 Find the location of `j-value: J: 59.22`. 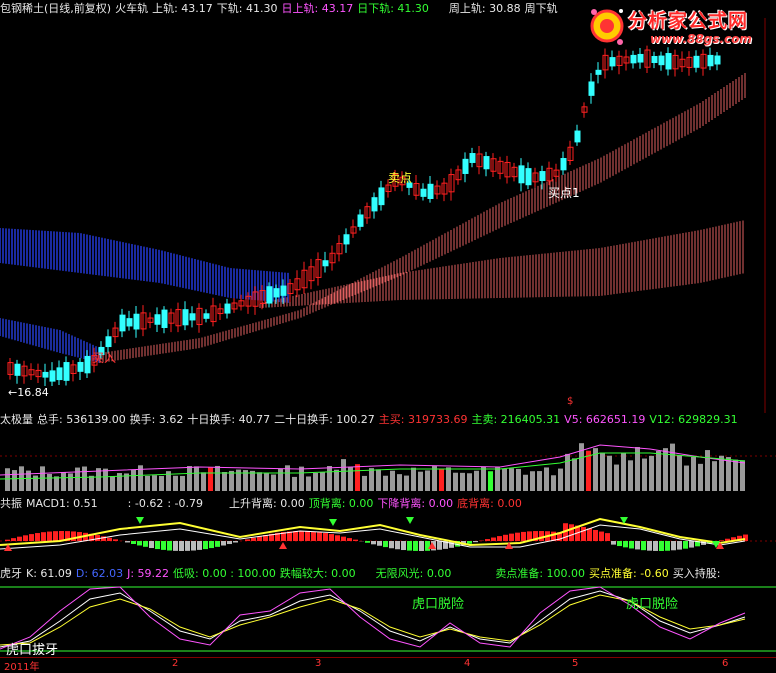

j-value: J: 59.22 is located at coordinates (148, 573).